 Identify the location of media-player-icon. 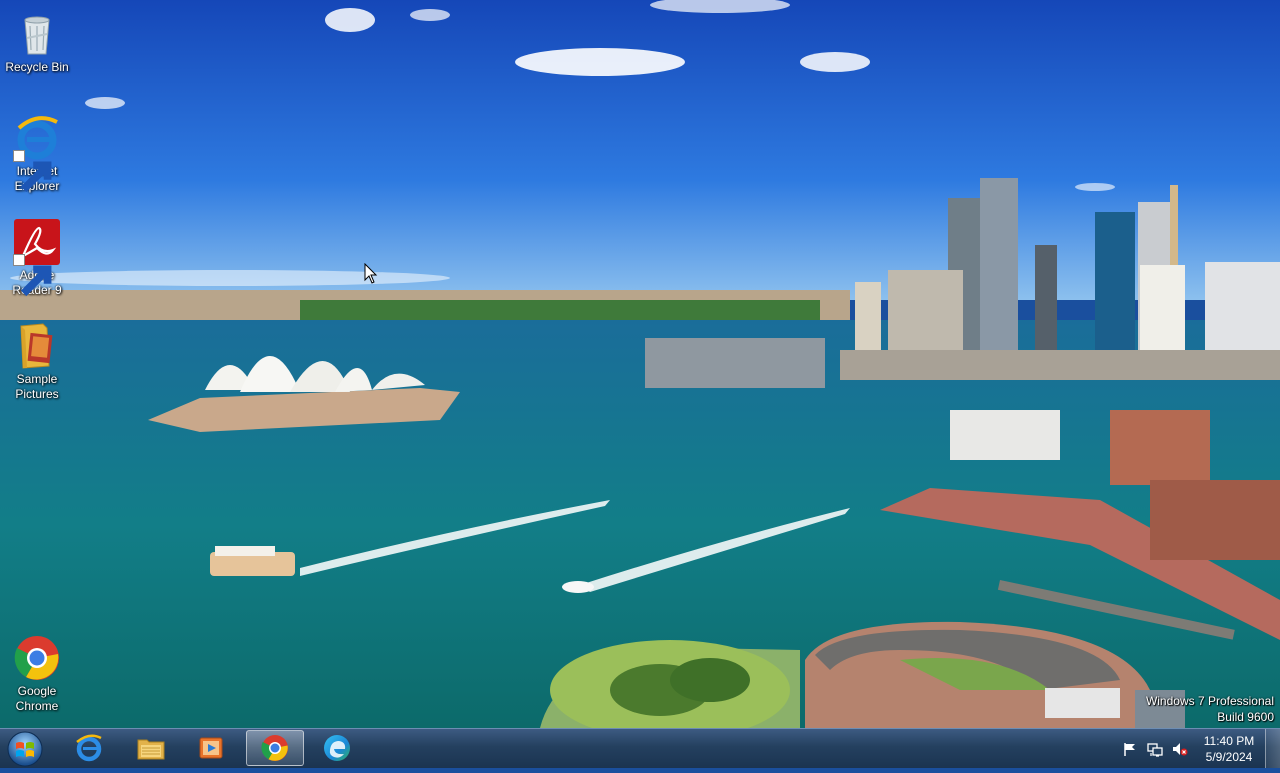
(211, 748).